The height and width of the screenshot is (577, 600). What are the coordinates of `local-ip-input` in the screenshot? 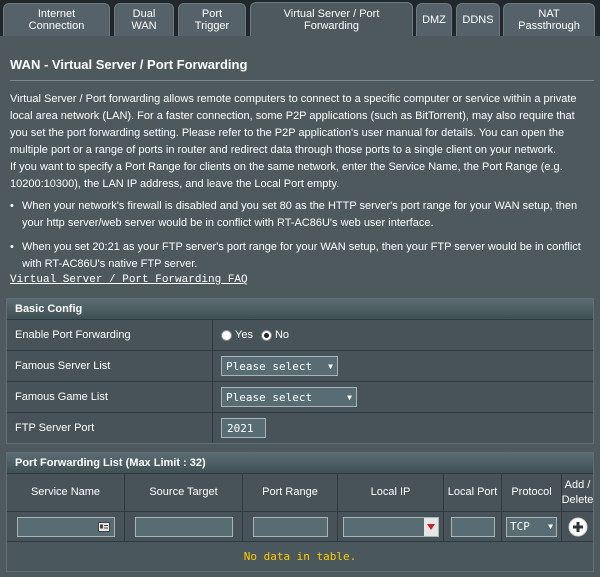 It's located at (390, 526).